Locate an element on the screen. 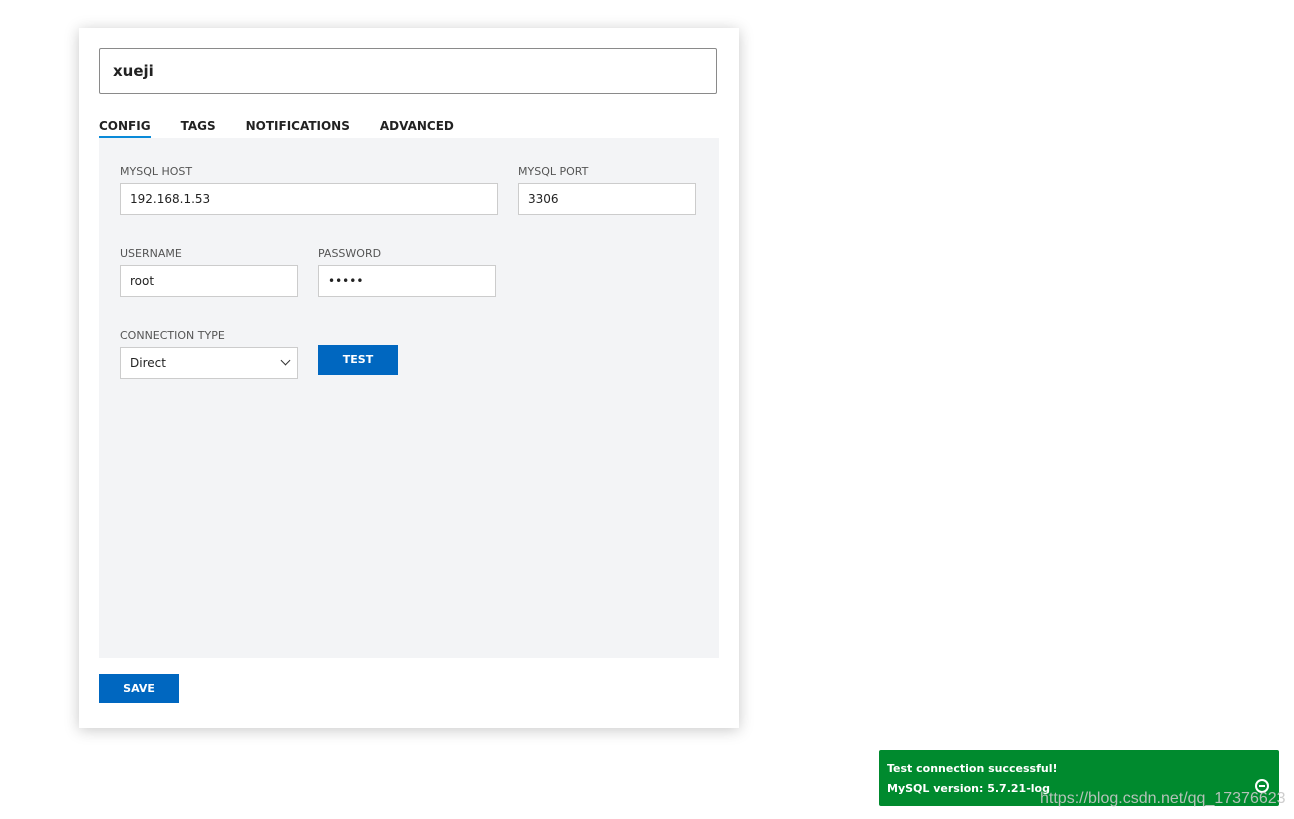  mysql-host-label: MYSQL HOST is located at coordinates (156, 171).